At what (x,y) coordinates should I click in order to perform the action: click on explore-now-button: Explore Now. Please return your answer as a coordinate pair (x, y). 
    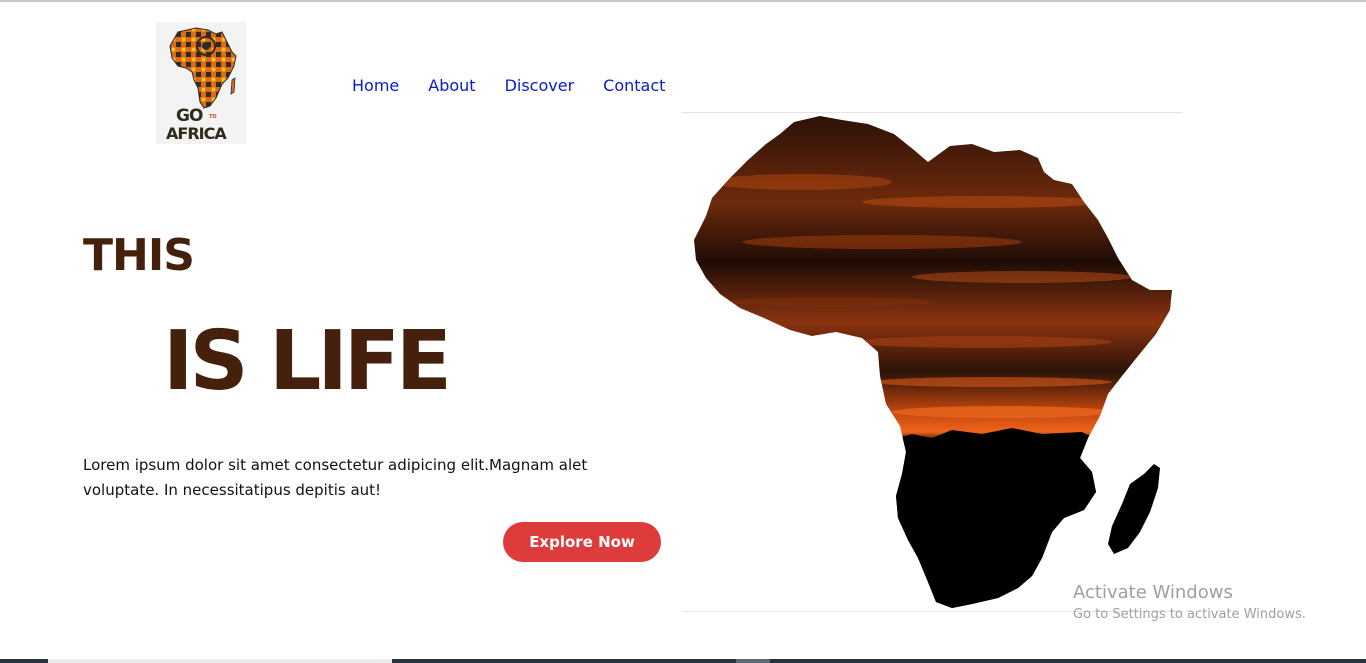
    Looking at the image, I should click on (582, 542).